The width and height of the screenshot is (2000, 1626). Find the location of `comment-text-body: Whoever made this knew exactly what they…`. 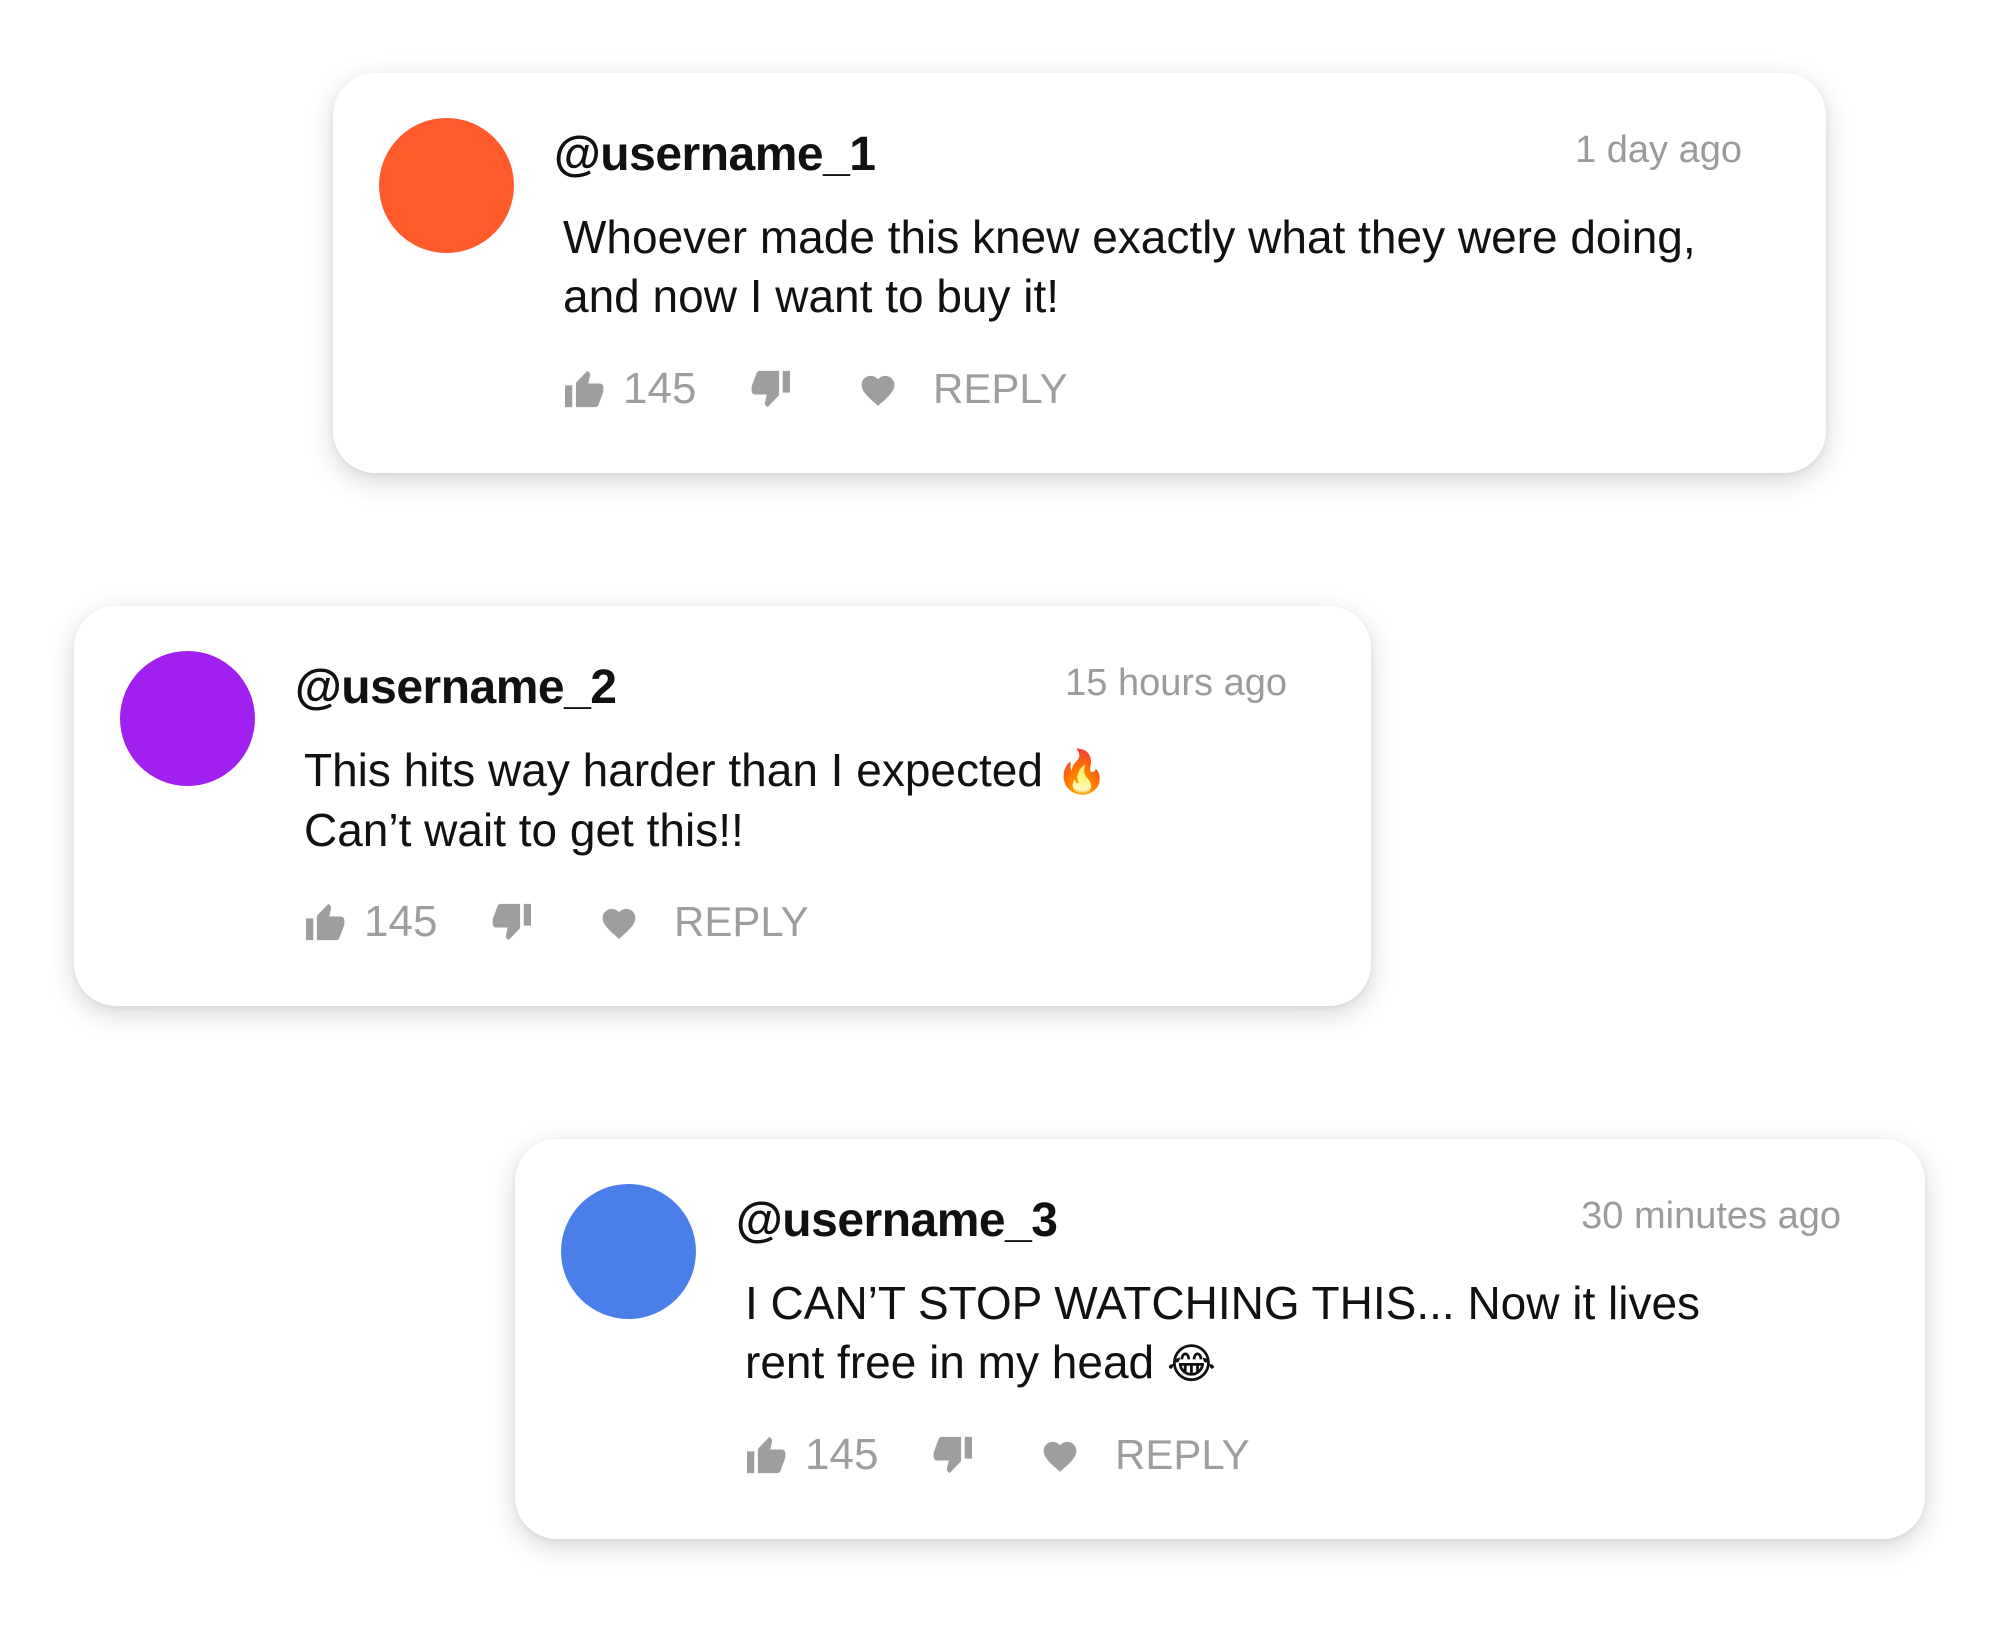

comment-text-body: Whoever made this knew exactly what they… is located at coordinates (1129, 266).